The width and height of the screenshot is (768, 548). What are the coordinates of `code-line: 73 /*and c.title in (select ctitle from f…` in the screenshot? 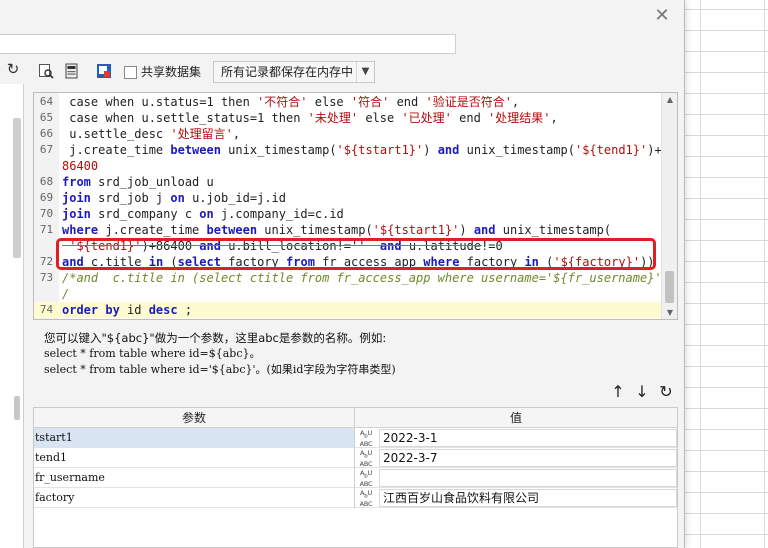 It's located at (355, 278).